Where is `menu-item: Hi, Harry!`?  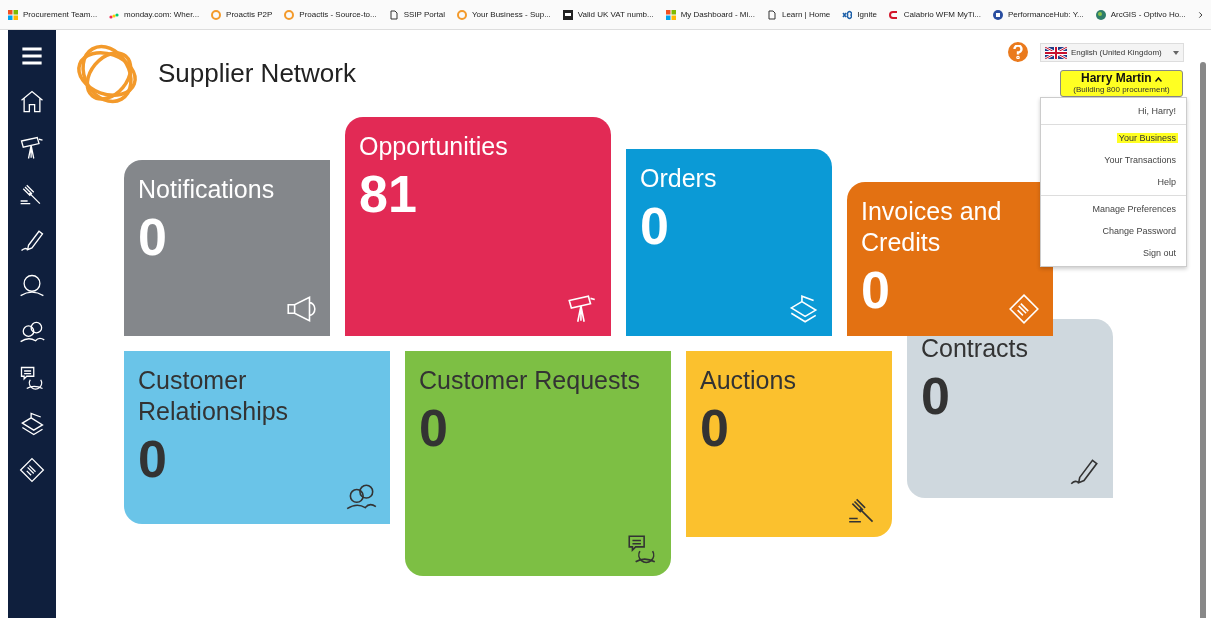
menu-item: Hi, Harry! is located at coordinates (1157, 111).